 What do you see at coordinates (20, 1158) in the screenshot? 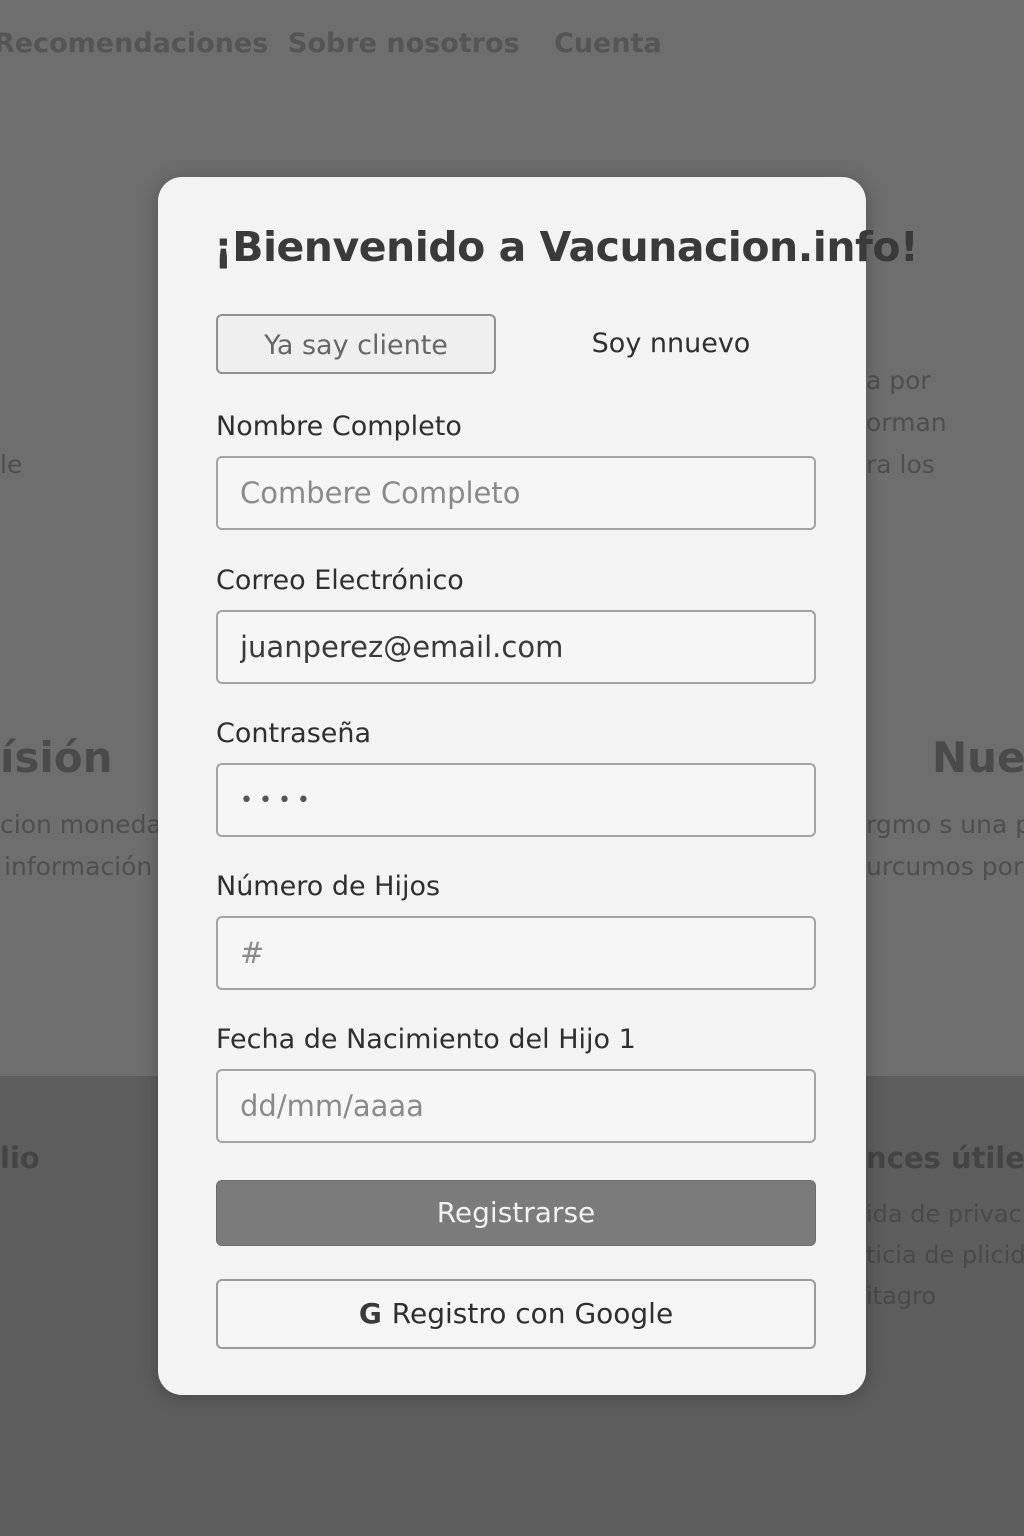
I see `footer-title: lio` at bounding box center [20, 1158].